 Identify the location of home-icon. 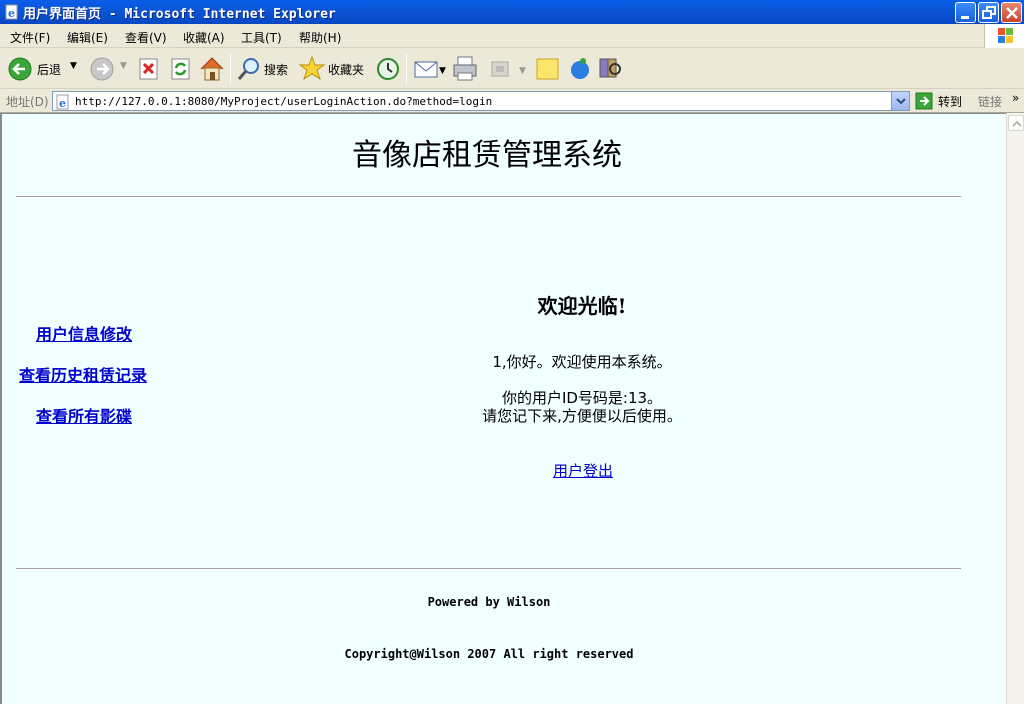
(212, 69).